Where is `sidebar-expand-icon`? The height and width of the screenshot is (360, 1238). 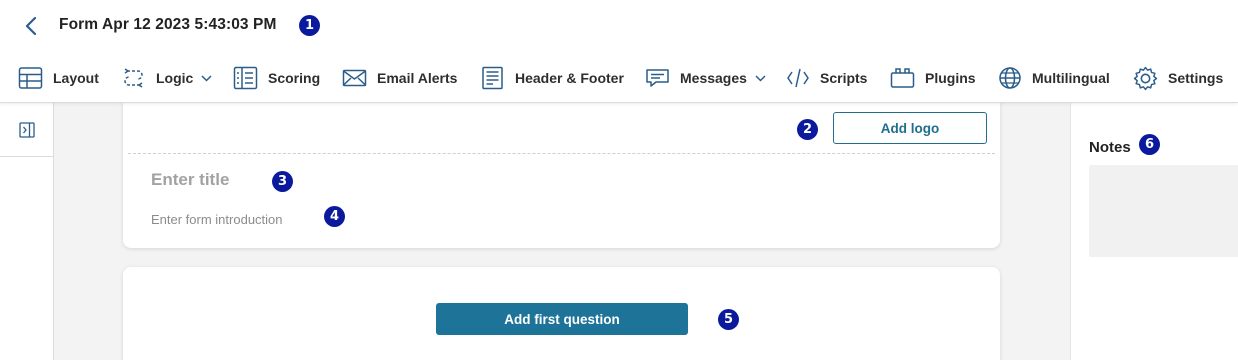
sidebar-expand-icon is located at coordinates (26, 129).